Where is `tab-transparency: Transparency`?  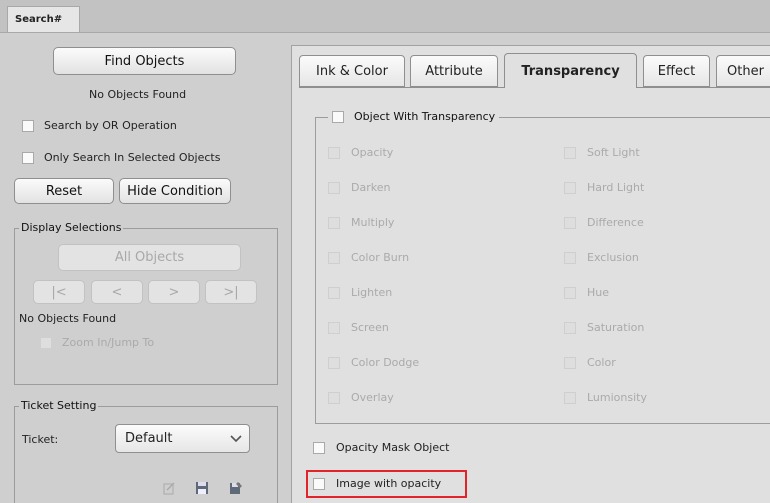 tab-transparency: Transparency is located at coordinates (570, 70).